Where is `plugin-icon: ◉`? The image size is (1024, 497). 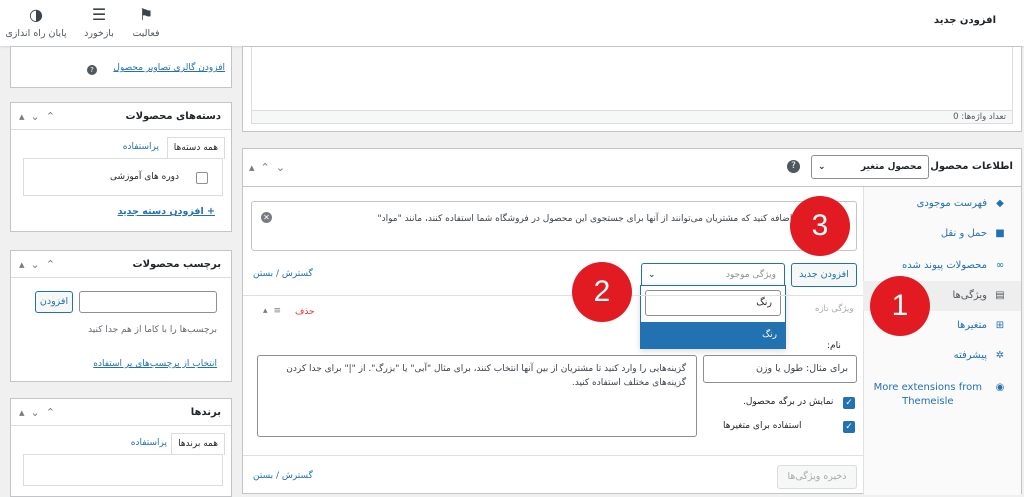
plugin-icon: ◉ is located at coordinates (1000, 387).